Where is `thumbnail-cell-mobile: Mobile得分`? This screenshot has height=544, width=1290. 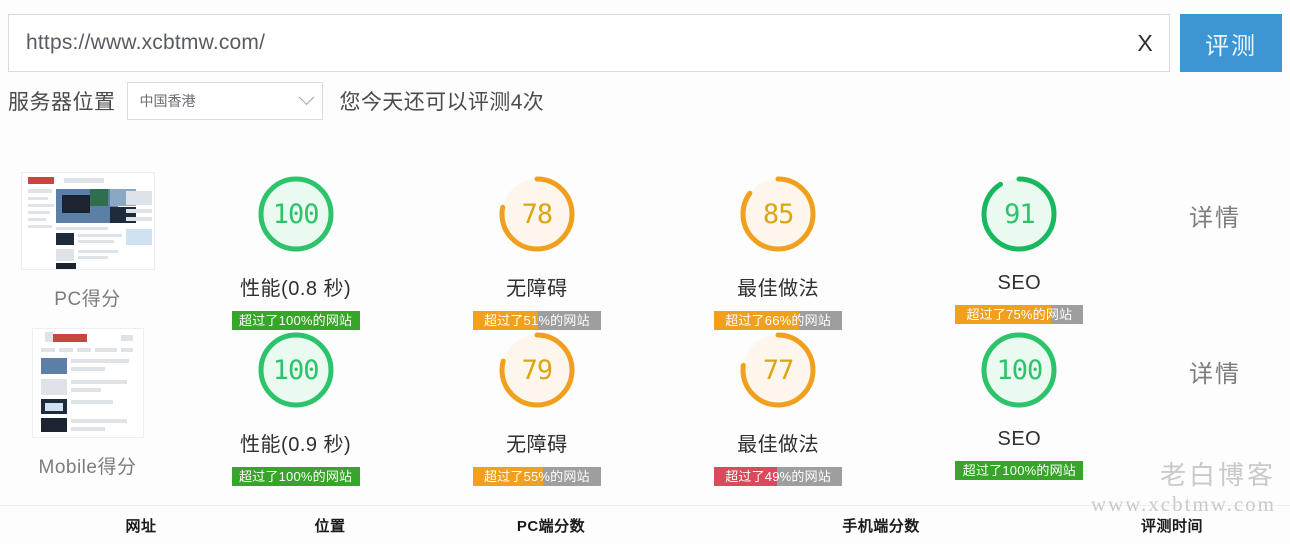
thumbnail-cell-mobile: Mobile得分 is located at coordinates (87, 402).